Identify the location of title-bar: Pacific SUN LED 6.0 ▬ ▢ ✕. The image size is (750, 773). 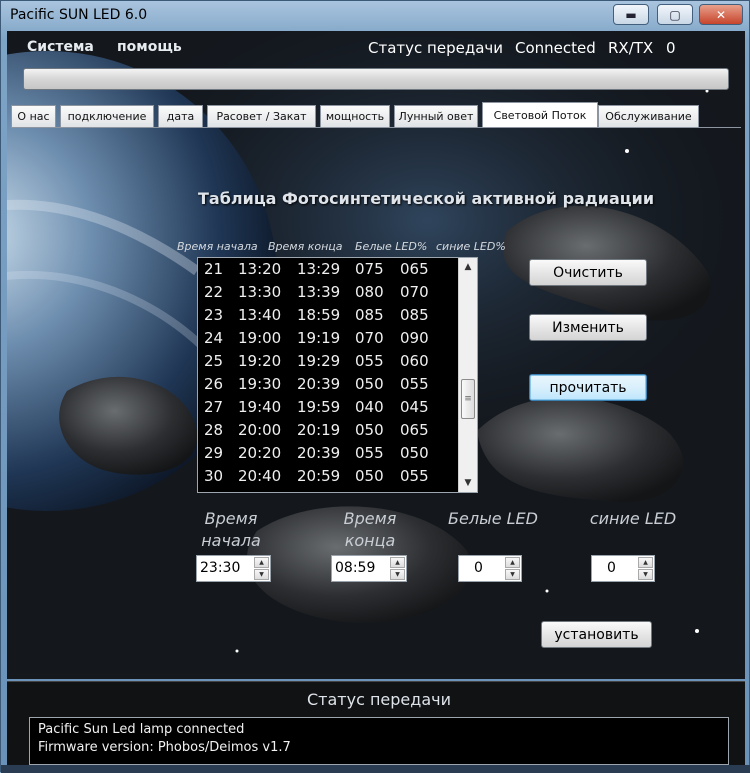
(375, 16).